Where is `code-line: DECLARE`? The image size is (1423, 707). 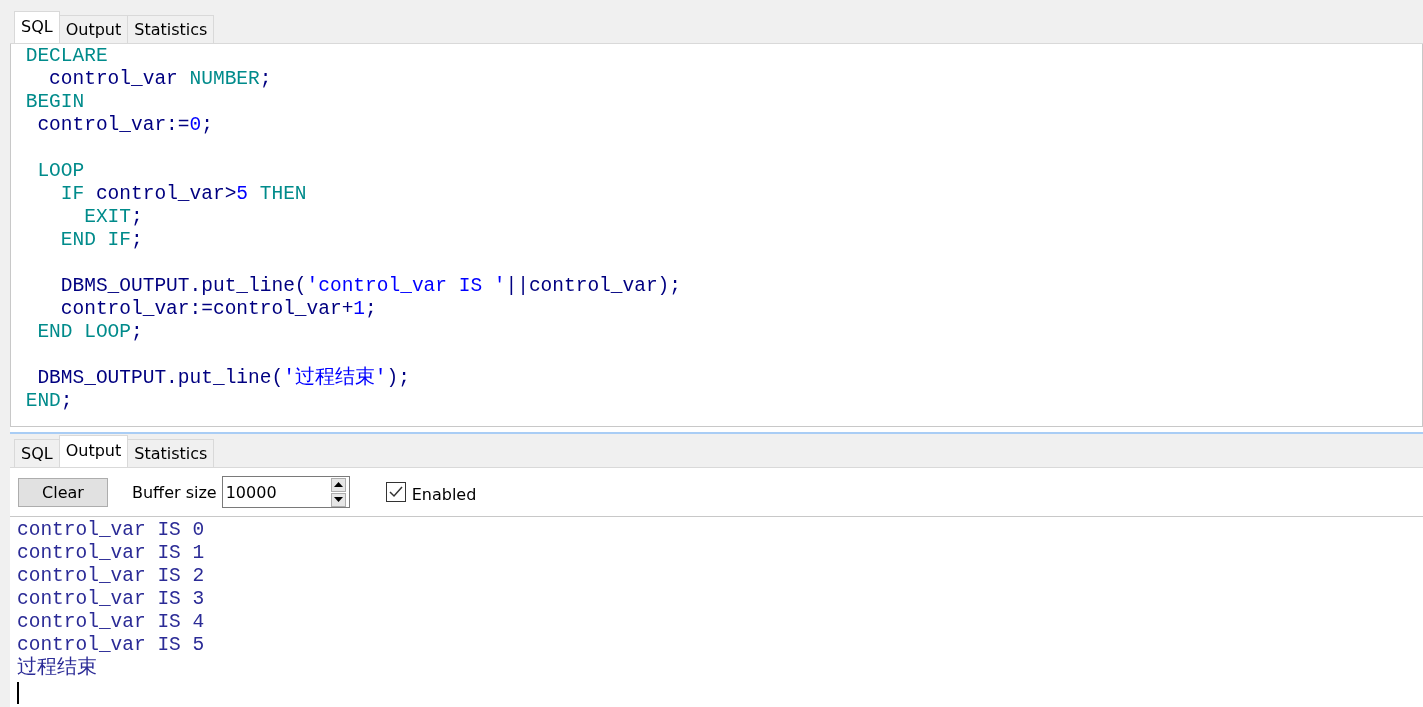 code-line: DECLARE is located at coordinates (66, 56).